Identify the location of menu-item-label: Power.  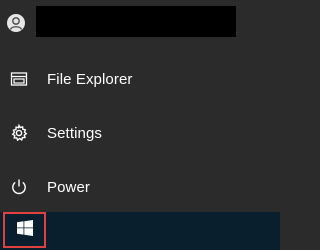
(69, 187).